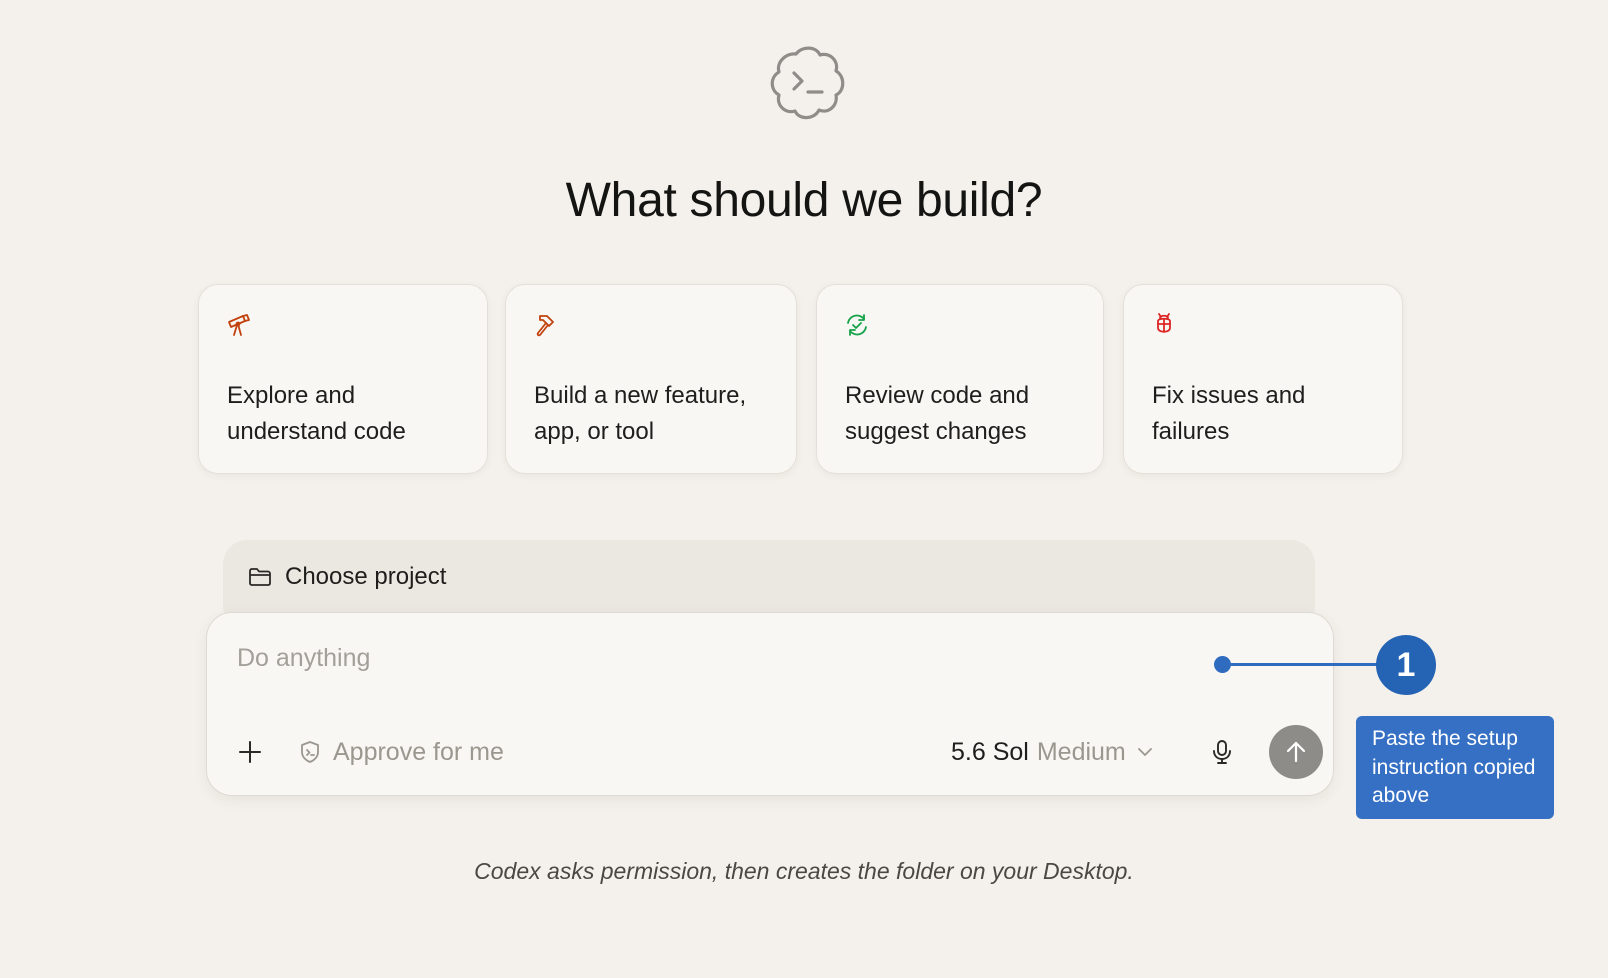  Describe the element at coordinates (1081, 751) in the screenshot. I see `model-effort: Medium` at that location.